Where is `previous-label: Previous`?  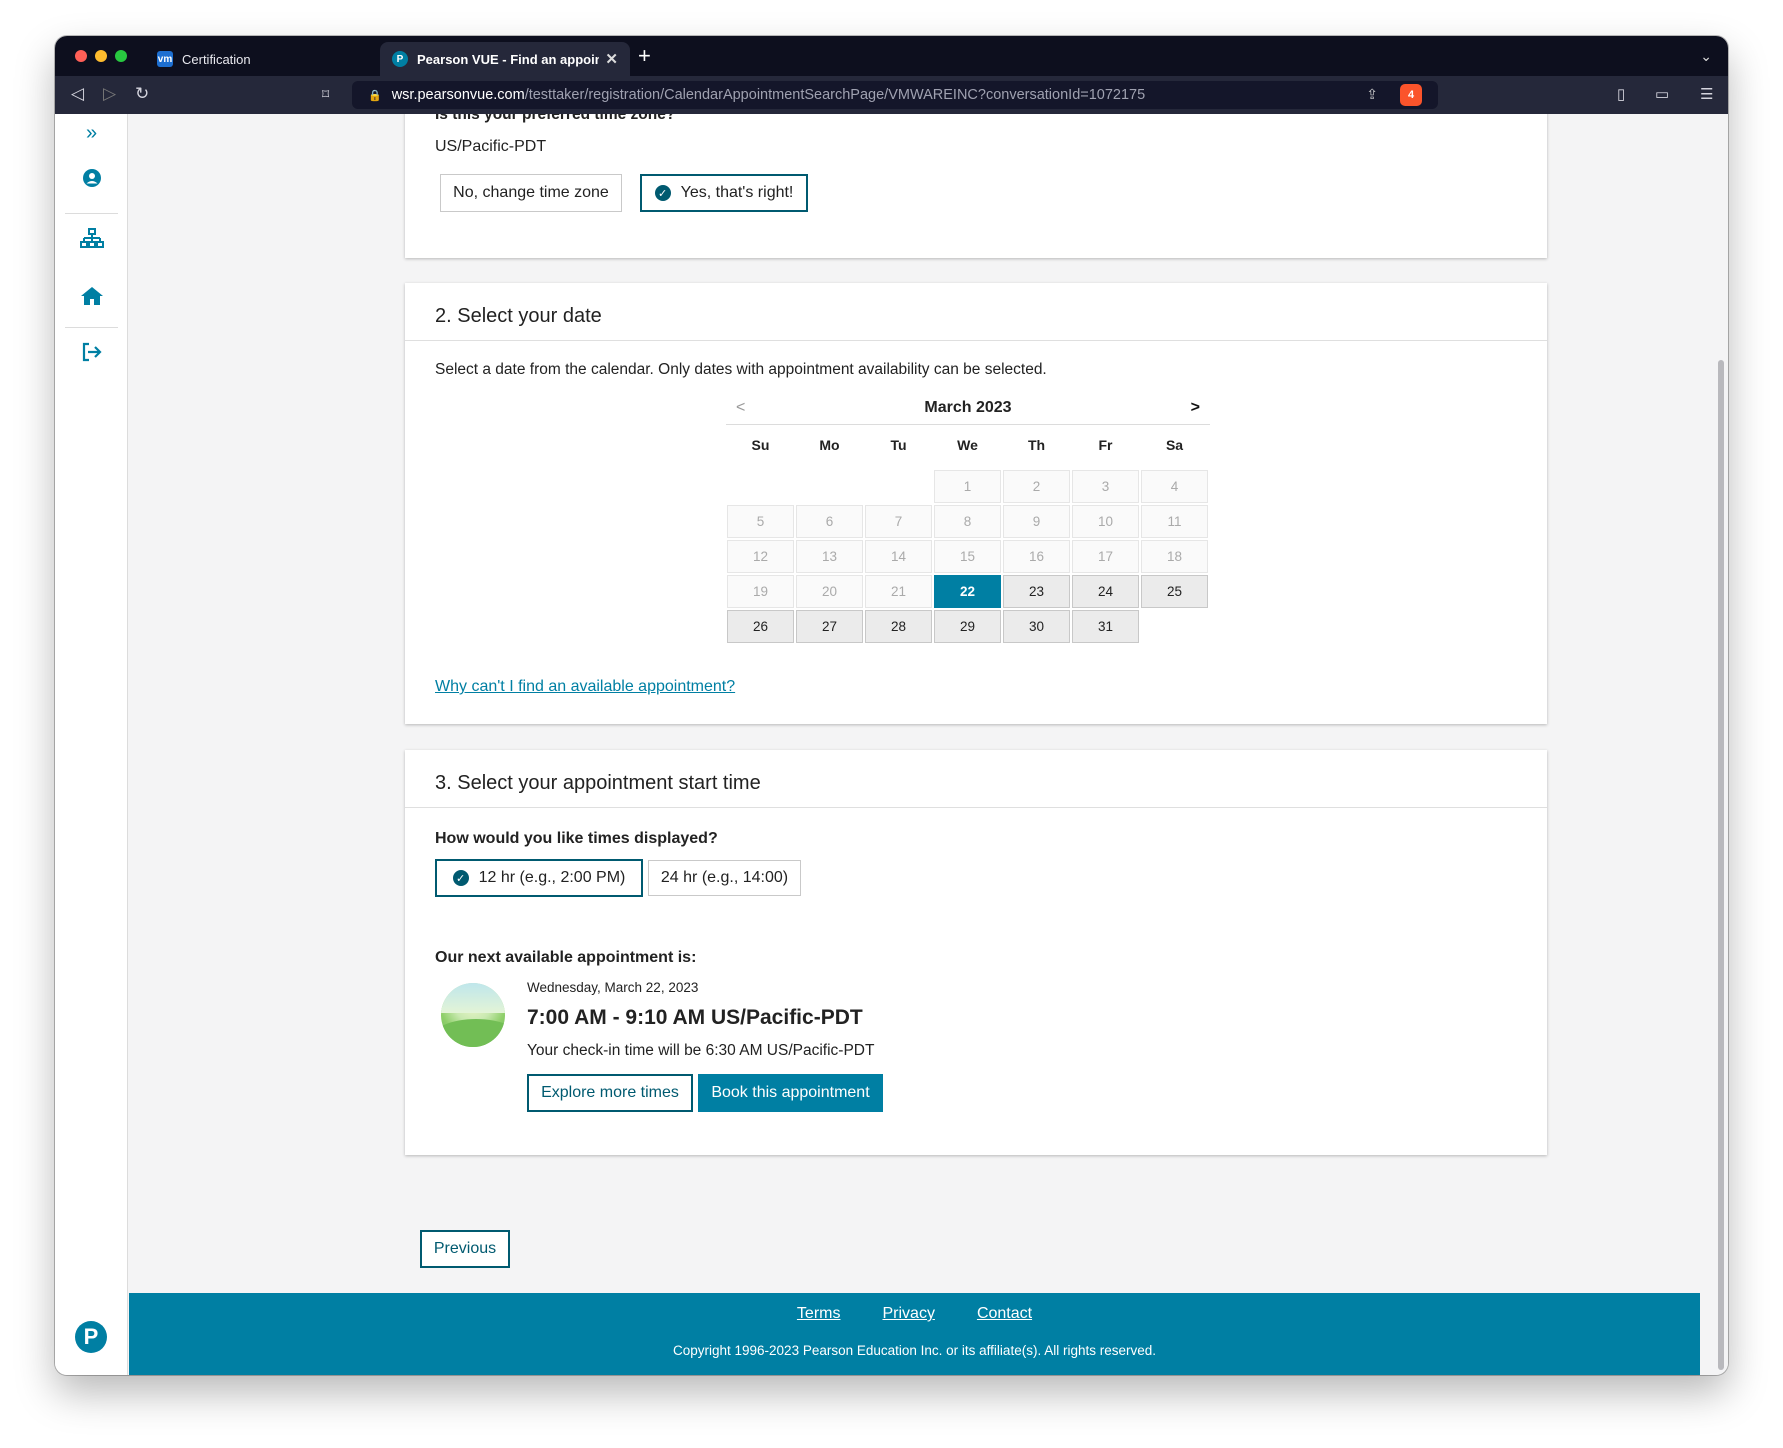
previous-label: Previous is located at coordinates (465, 1248).